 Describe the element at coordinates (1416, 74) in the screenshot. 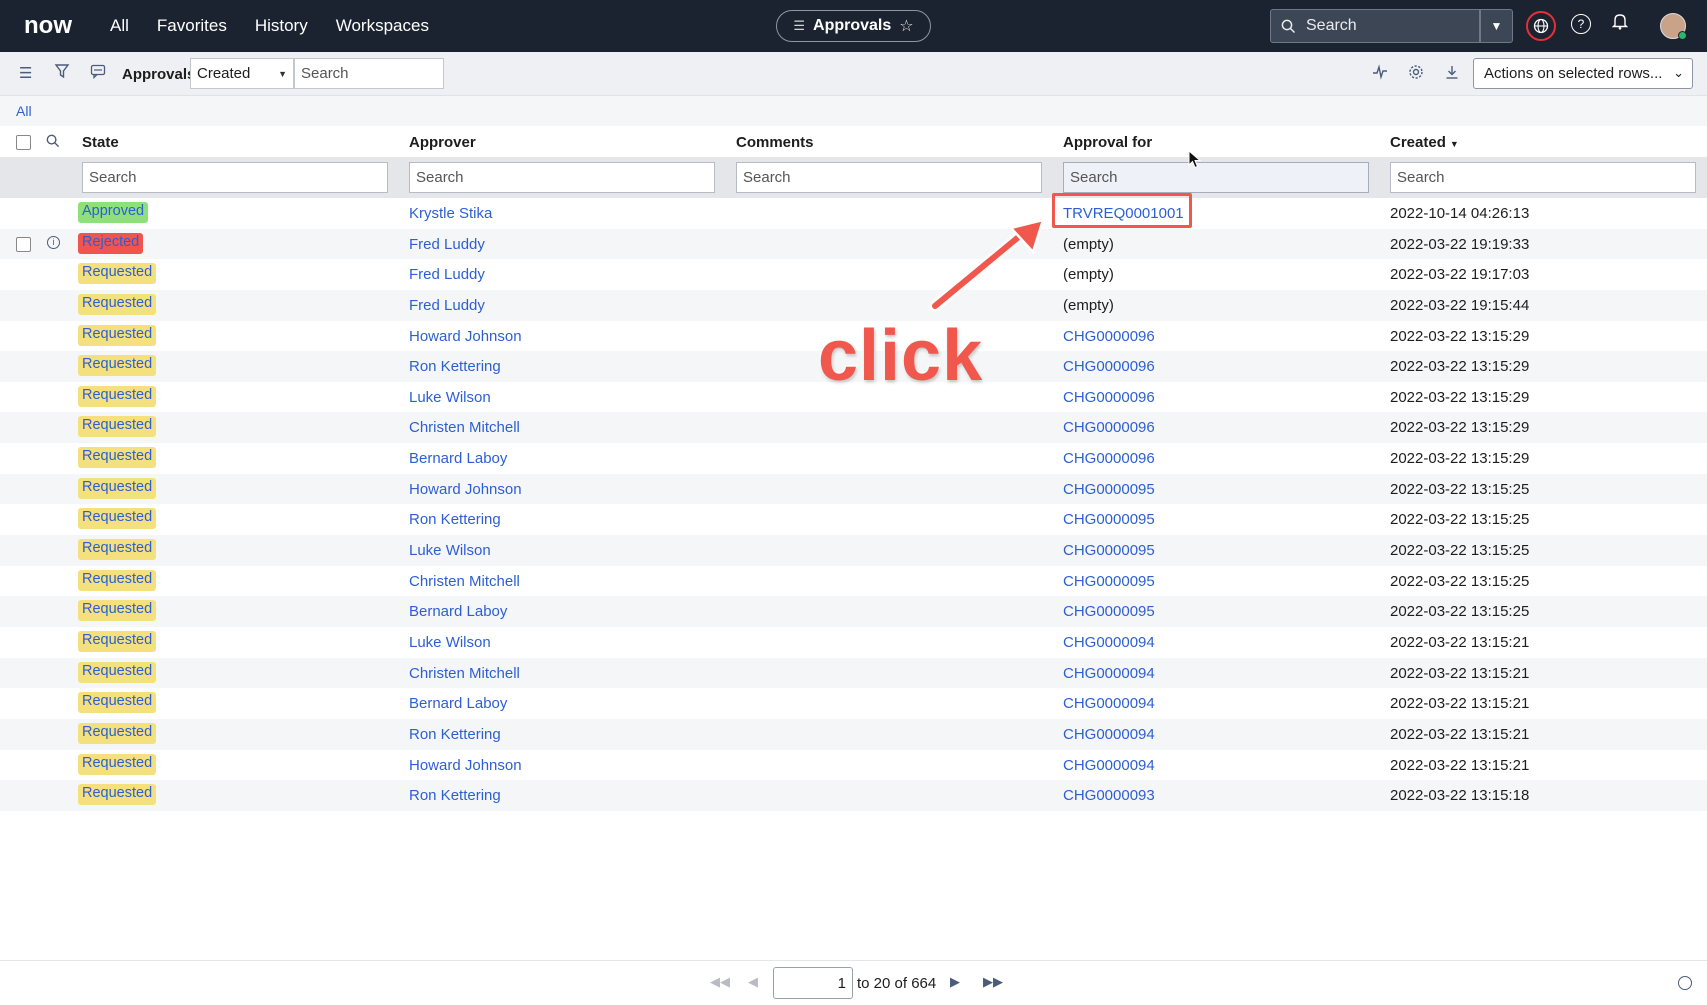

I see `settings-gear-icon` at that location.